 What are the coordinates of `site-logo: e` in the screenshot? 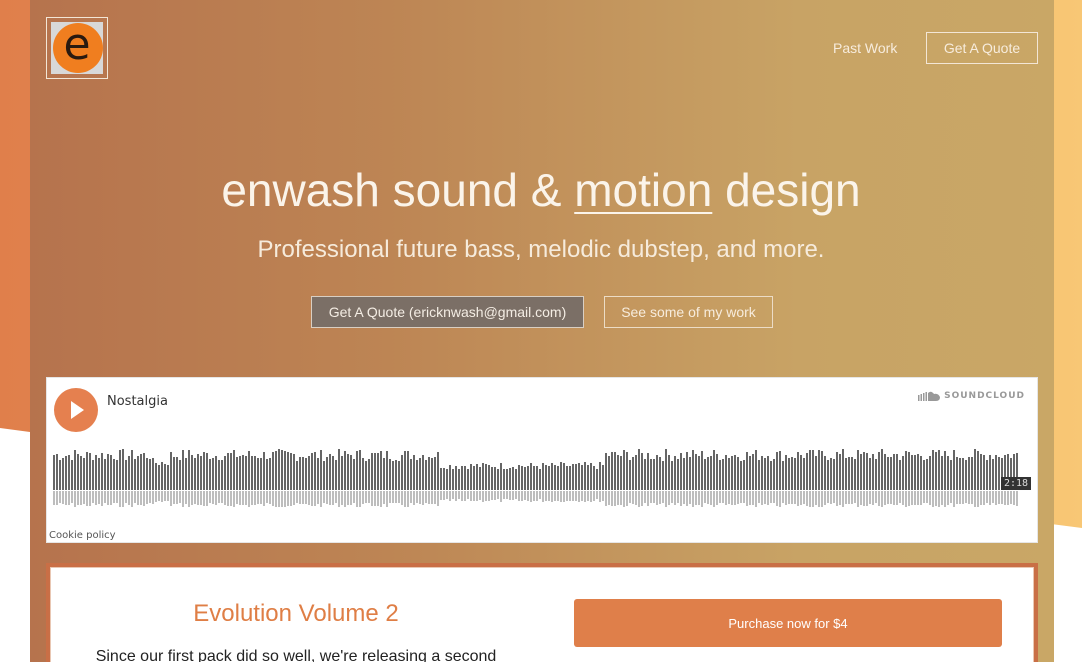 It's located at (77, 48).